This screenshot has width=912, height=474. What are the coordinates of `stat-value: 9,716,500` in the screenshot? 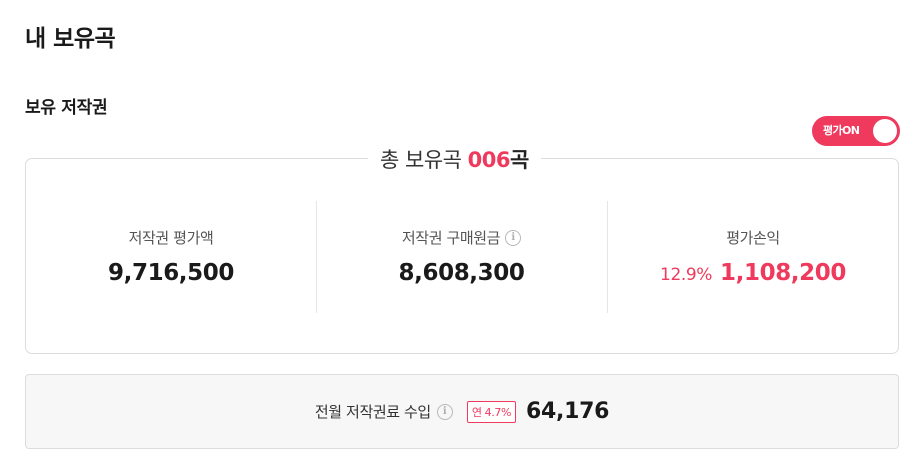 It's located at (171, 273).